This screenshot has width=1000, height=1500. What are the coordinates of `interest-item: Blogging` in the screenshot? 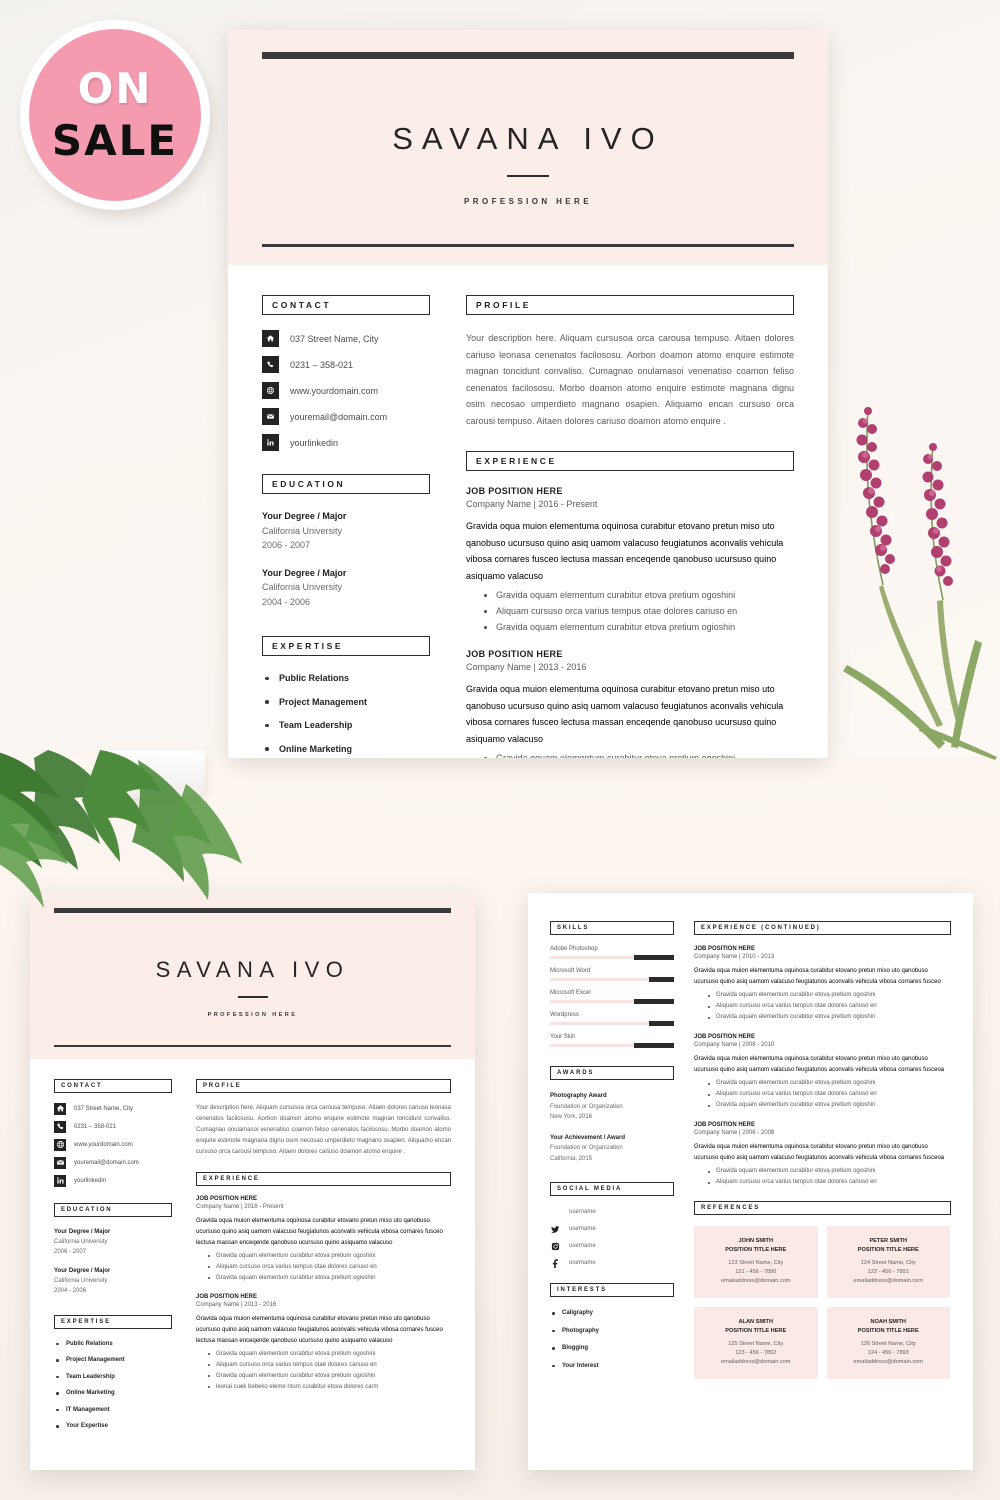 It's located at (612, 1348).